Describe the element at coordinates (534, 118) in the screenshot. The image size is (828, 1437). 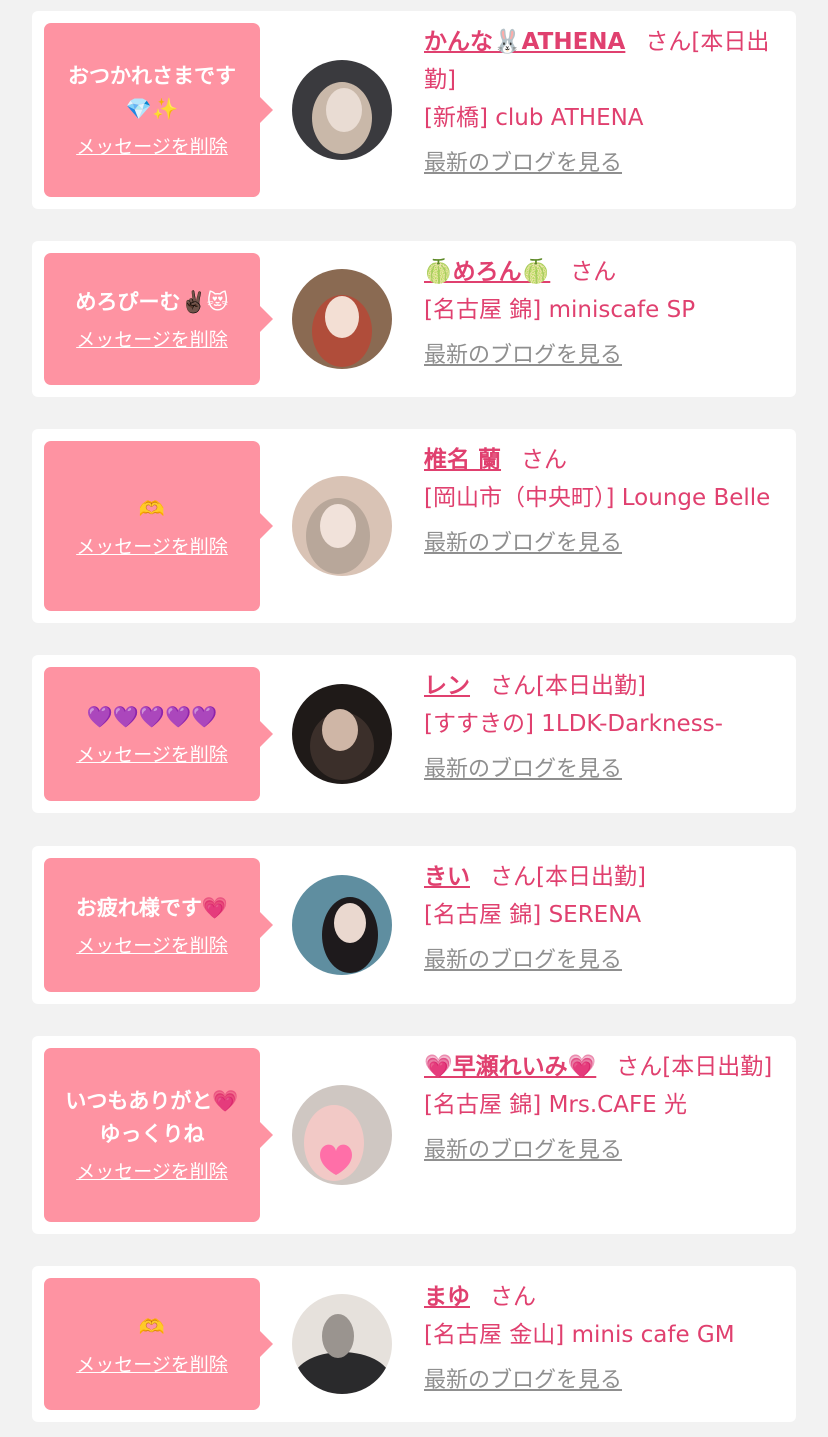
I see `shop-label: [新橋] club ATHENA` at that location.